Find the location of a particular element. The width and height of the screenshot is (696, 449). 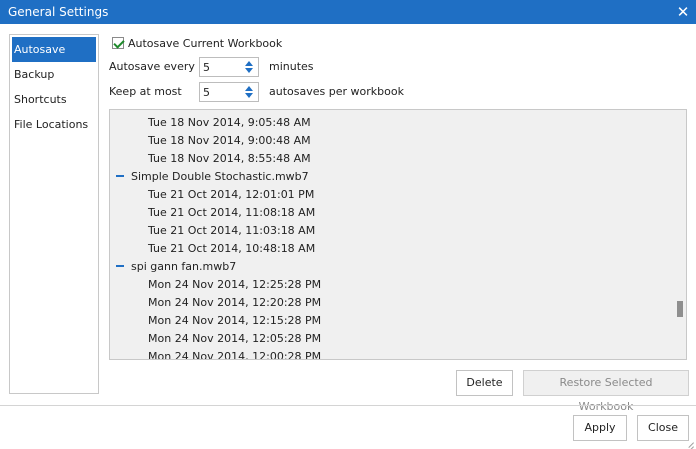

tree-row-label: Mon 24 Nov 2014, 12:00:28 PM is located at coordinates (235, 355).